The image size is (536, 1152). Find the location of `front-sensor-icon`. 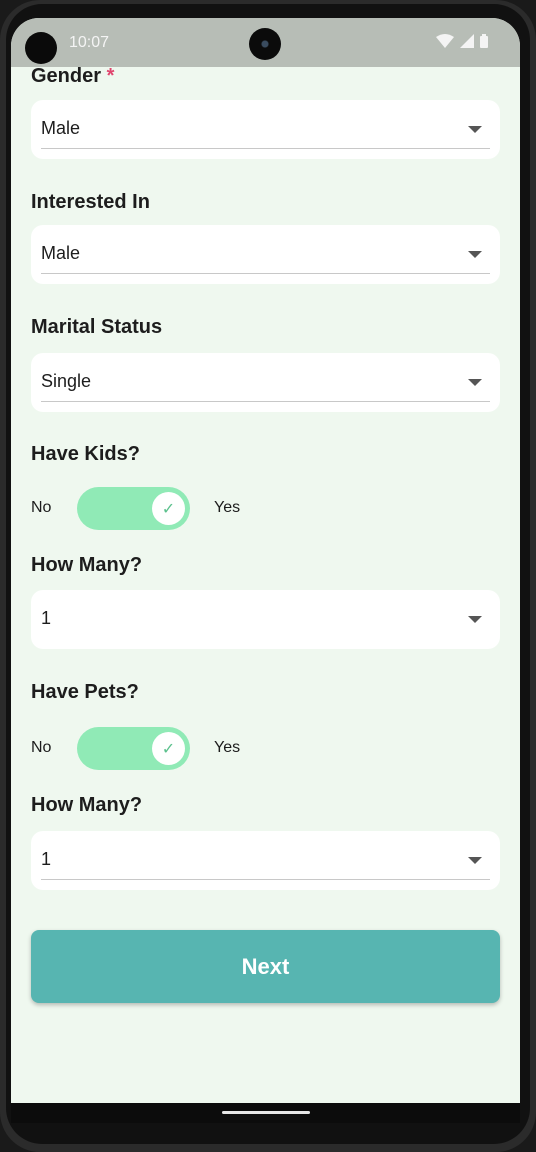

front-sensor-icon is located at coordinates (41, 48).